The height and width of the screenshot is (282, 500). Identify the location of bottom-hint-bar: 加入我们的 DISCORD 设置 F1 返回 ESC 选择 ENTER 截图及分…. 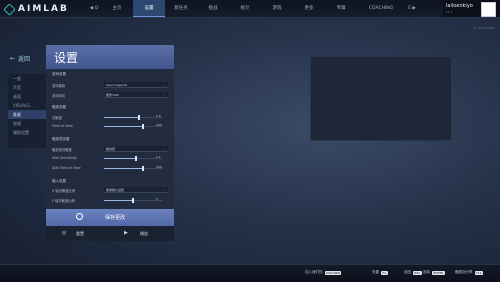
(250, 273).